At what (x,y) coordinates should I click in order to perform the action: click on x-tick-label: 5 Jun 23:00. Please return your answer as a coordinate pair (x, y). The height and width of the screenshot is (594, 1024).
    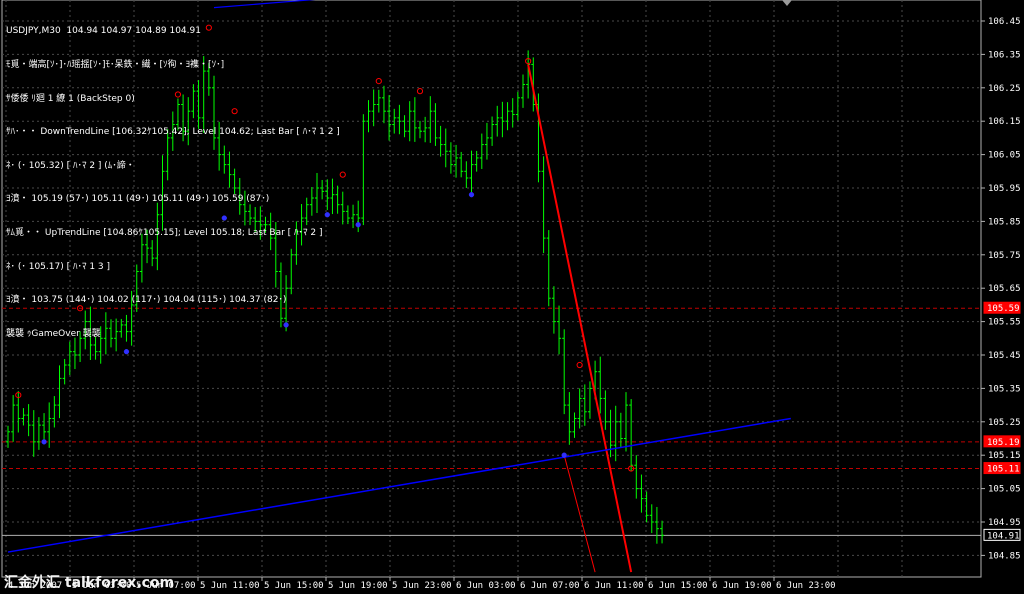
    Looking at the image, I should click on (422, 586).